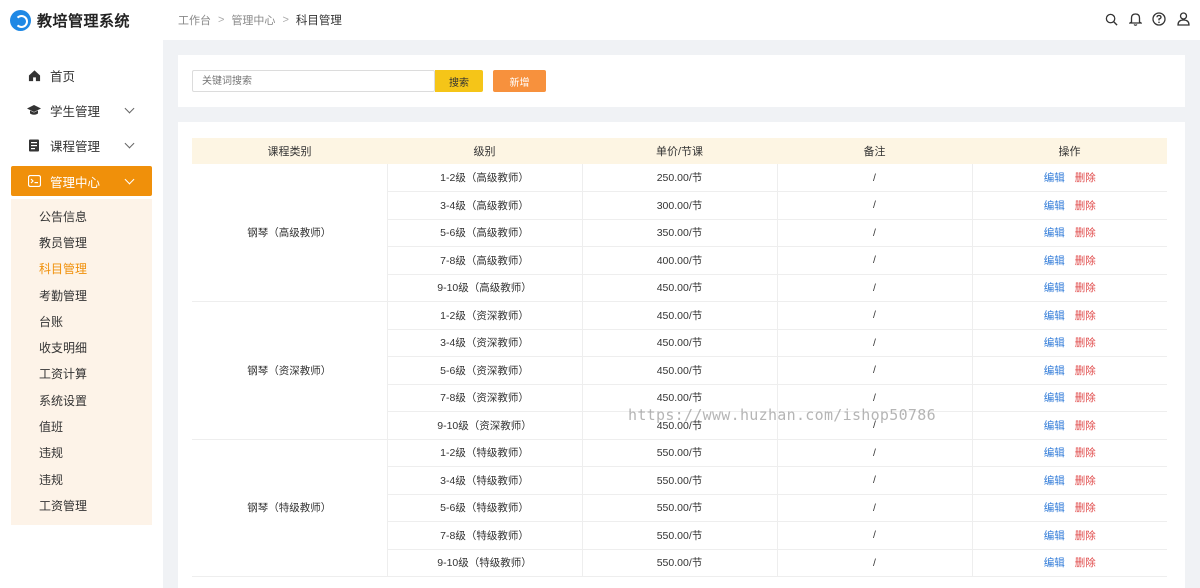  I want to click on submenu-item-violations-2: 违规, so click(81, 479).